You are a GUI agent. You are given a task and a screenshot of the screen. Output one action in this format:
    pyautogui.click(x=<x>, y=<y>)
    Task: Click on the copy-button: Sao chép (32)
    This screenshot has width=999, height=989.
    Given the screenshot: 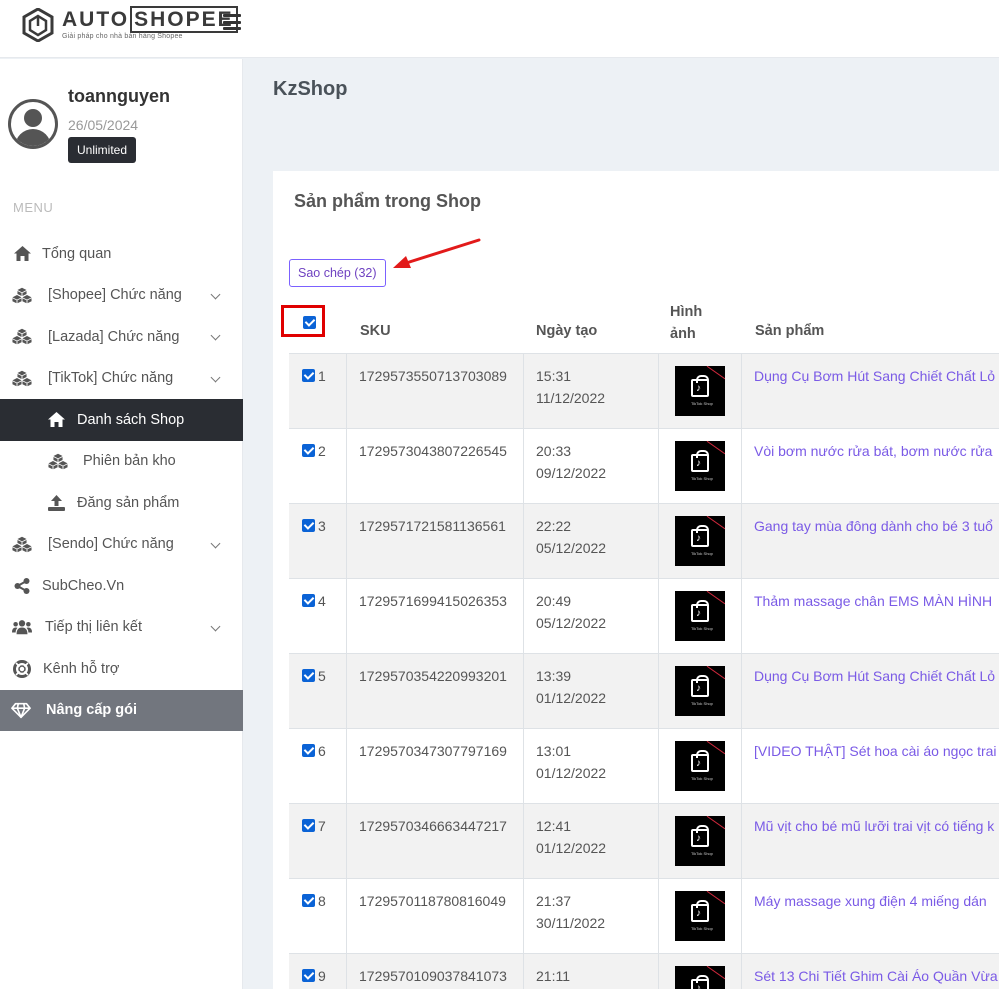 What is the action you would take?
    pyautogui.click(x=337, y=273)
    